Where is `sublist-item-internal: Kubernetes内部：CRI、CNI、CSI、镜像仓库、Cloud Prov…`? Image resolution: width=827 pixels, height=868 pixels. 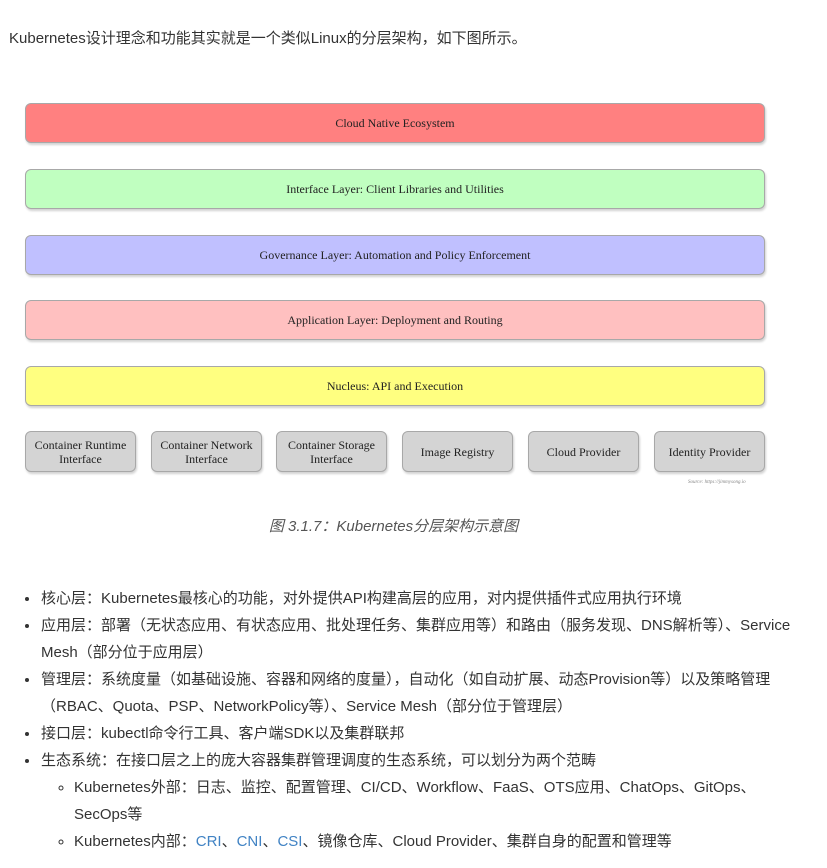
sublist-item-internal: Kubernetes内部：CRI、CNI、CSI、镜像仓库、Cloud Prov… is located at coordinates (437, 841).